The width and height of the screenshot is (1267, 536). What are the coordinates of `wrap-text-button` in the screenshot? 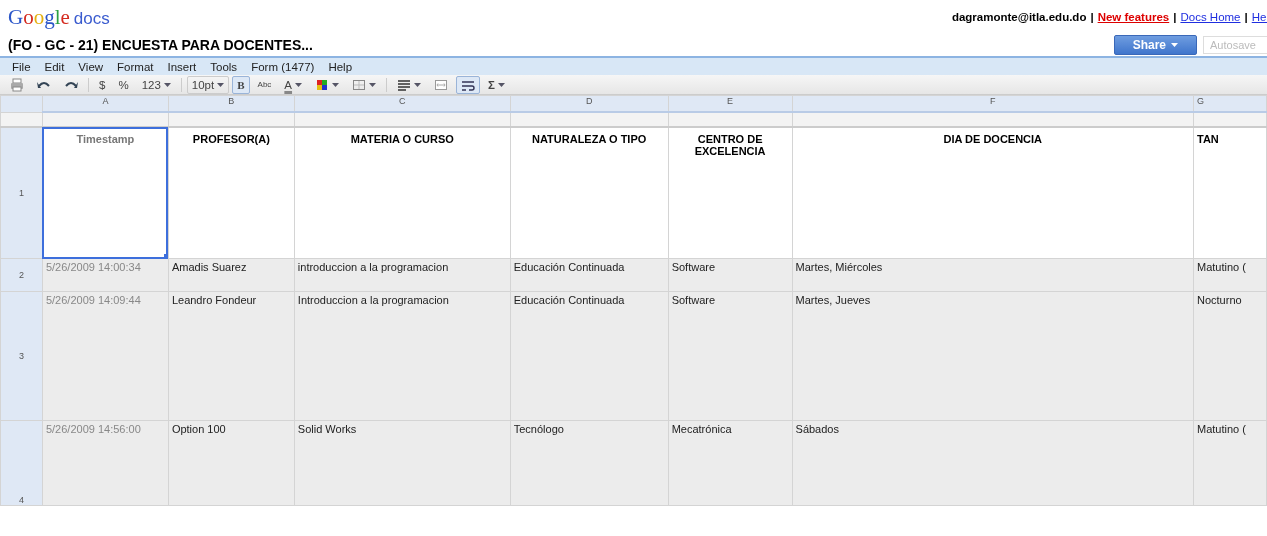 It's located at (468, 84).